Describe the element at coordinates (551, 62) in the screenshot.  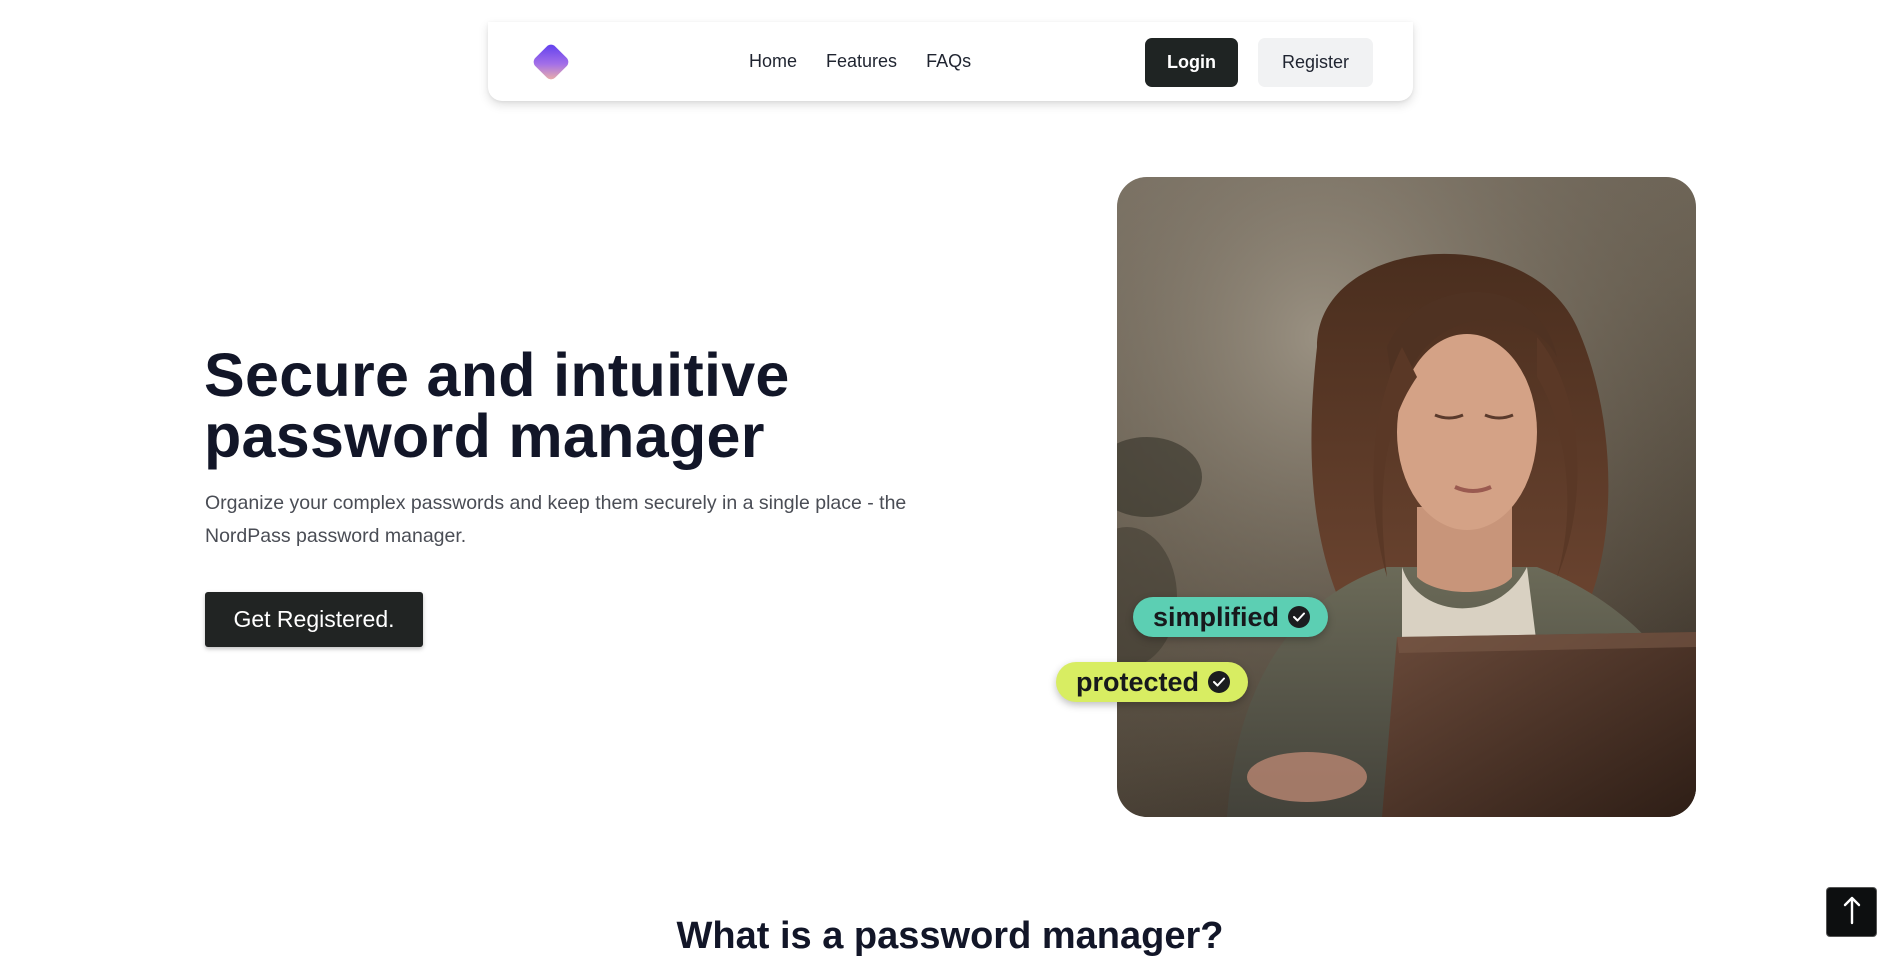
I see `logo-icon` at that location.